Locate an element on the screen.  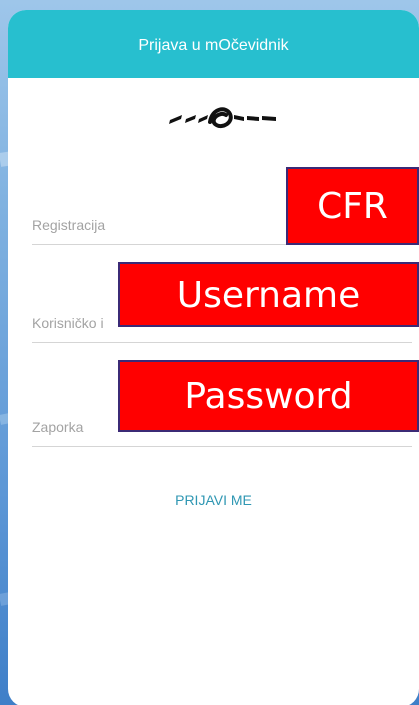
annotation-password: Password is located at coordinates (268, 396).